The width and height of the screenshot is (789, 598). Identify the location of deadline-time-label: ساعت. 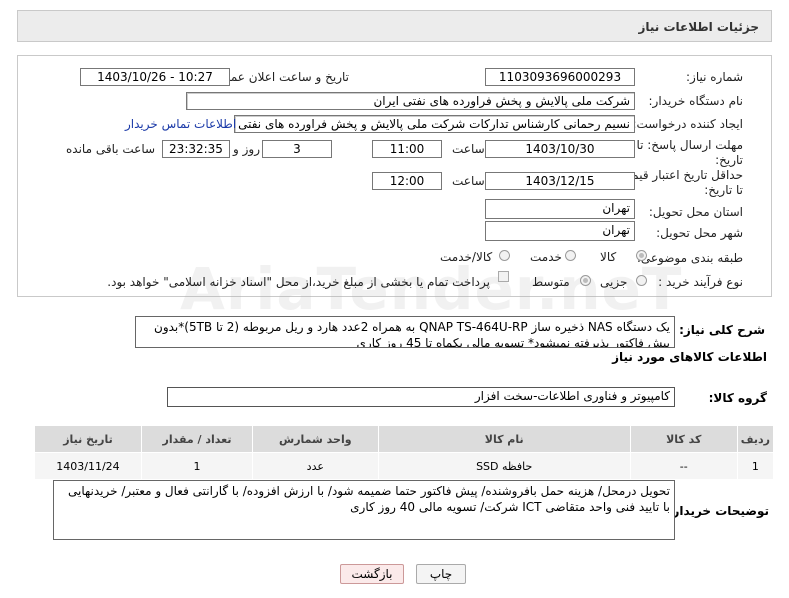
(468, 149).